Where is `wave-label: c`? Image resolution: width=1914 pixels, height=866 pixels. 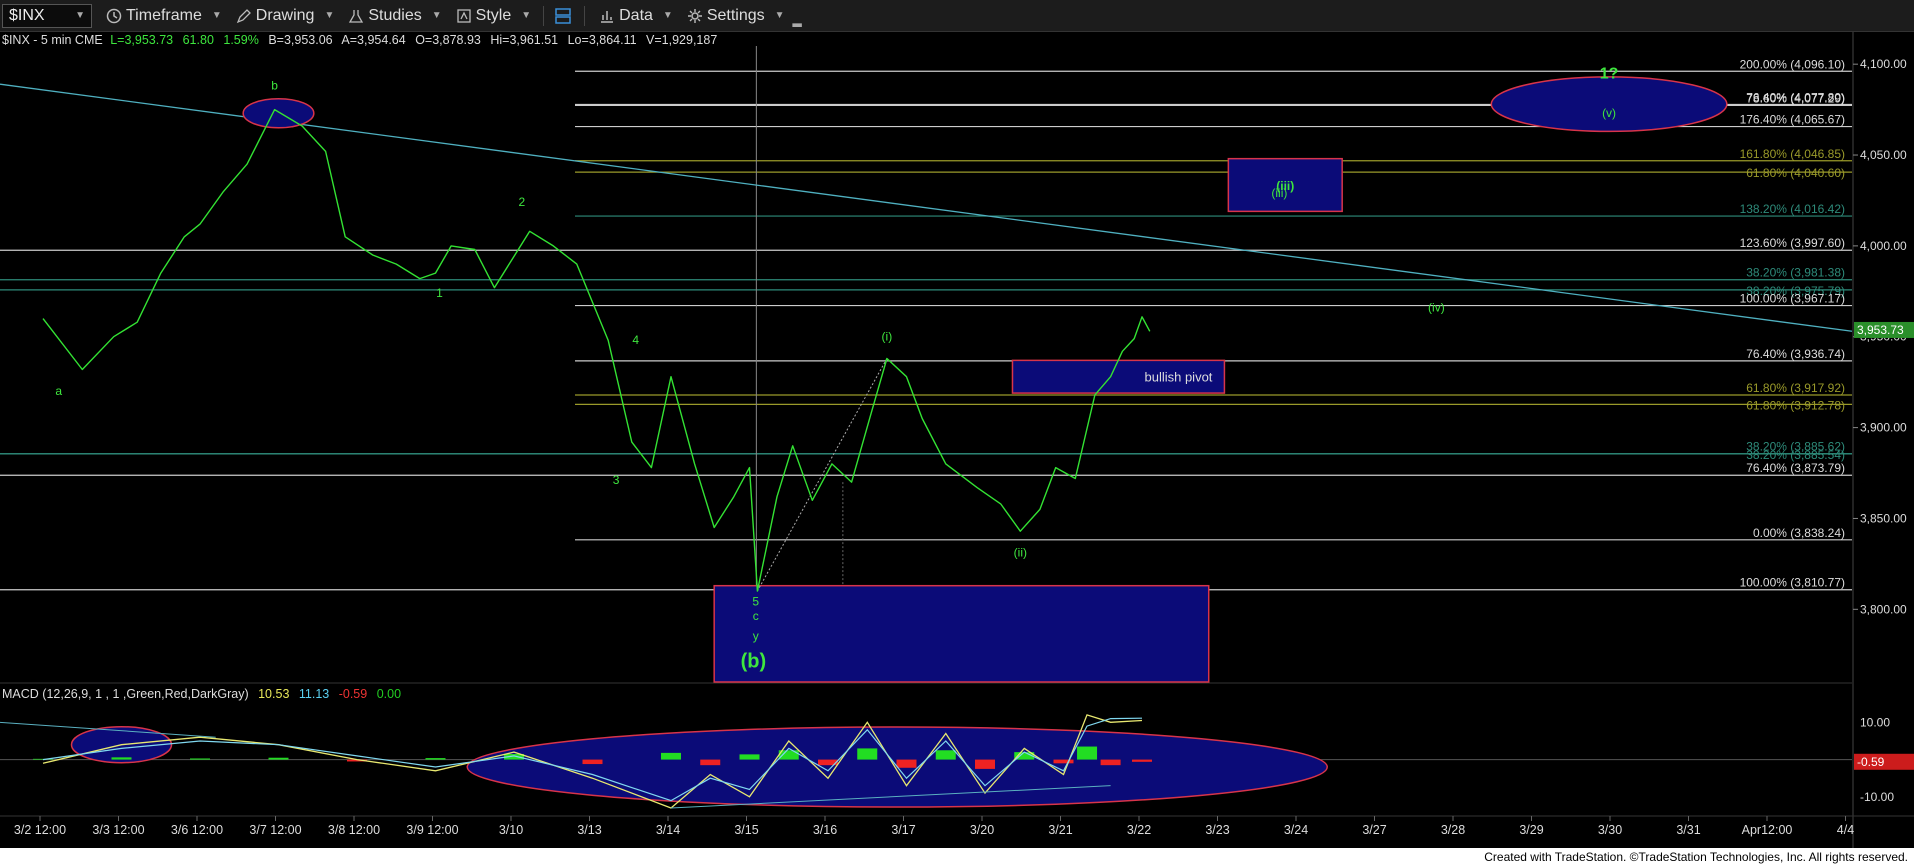
wave-label: c is located at coordinates (756, 616).